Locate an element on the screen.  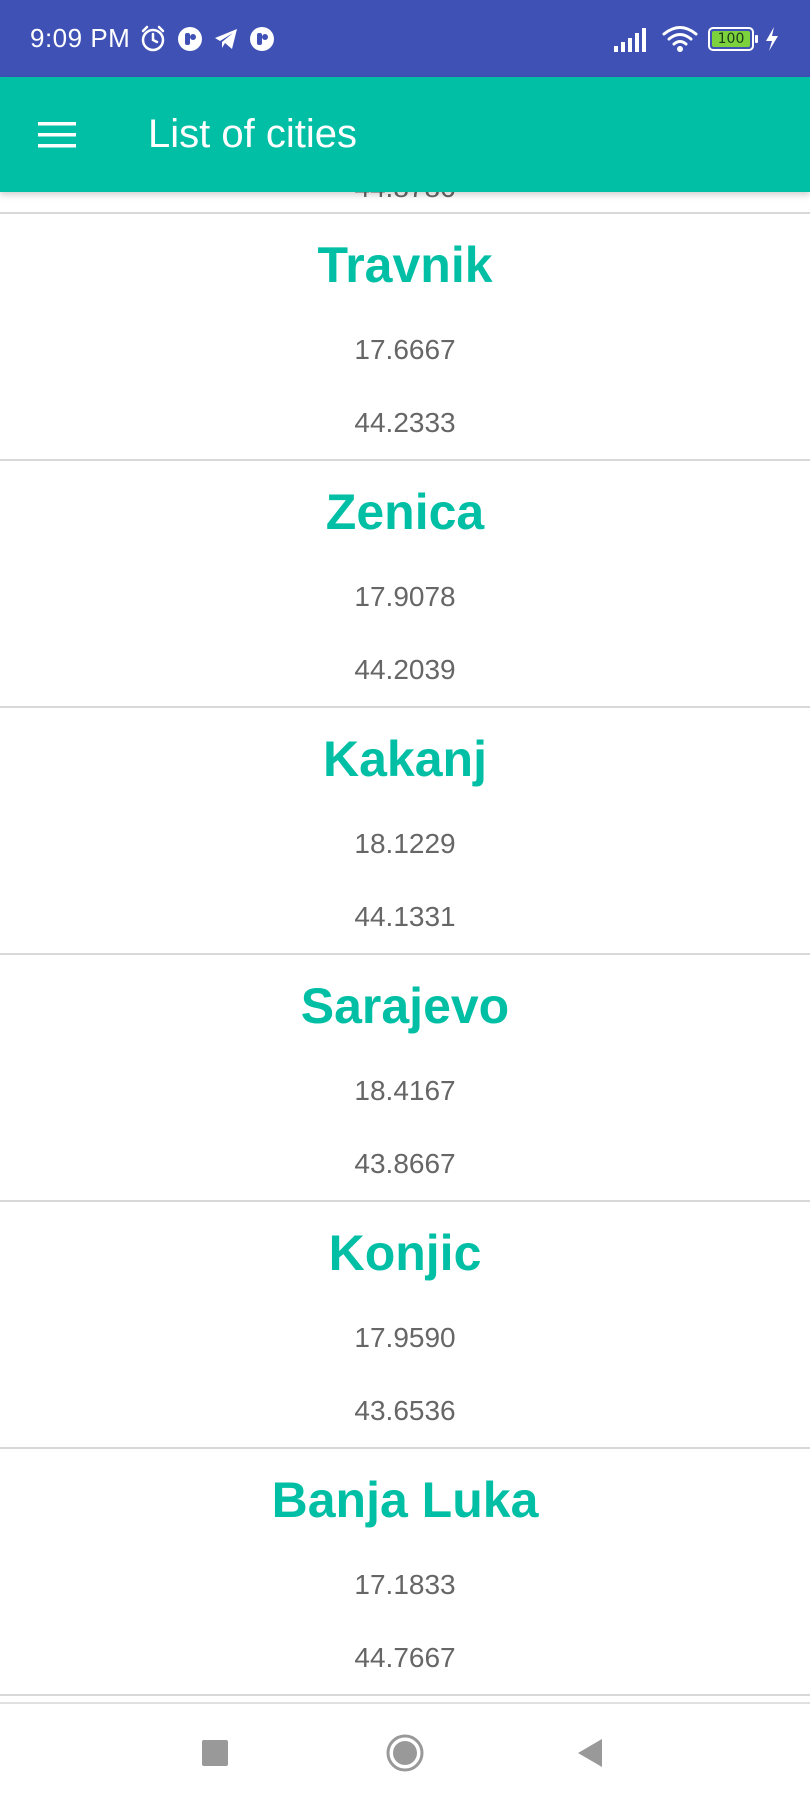
app-title: List of cities is located at coordinates (252, 134).